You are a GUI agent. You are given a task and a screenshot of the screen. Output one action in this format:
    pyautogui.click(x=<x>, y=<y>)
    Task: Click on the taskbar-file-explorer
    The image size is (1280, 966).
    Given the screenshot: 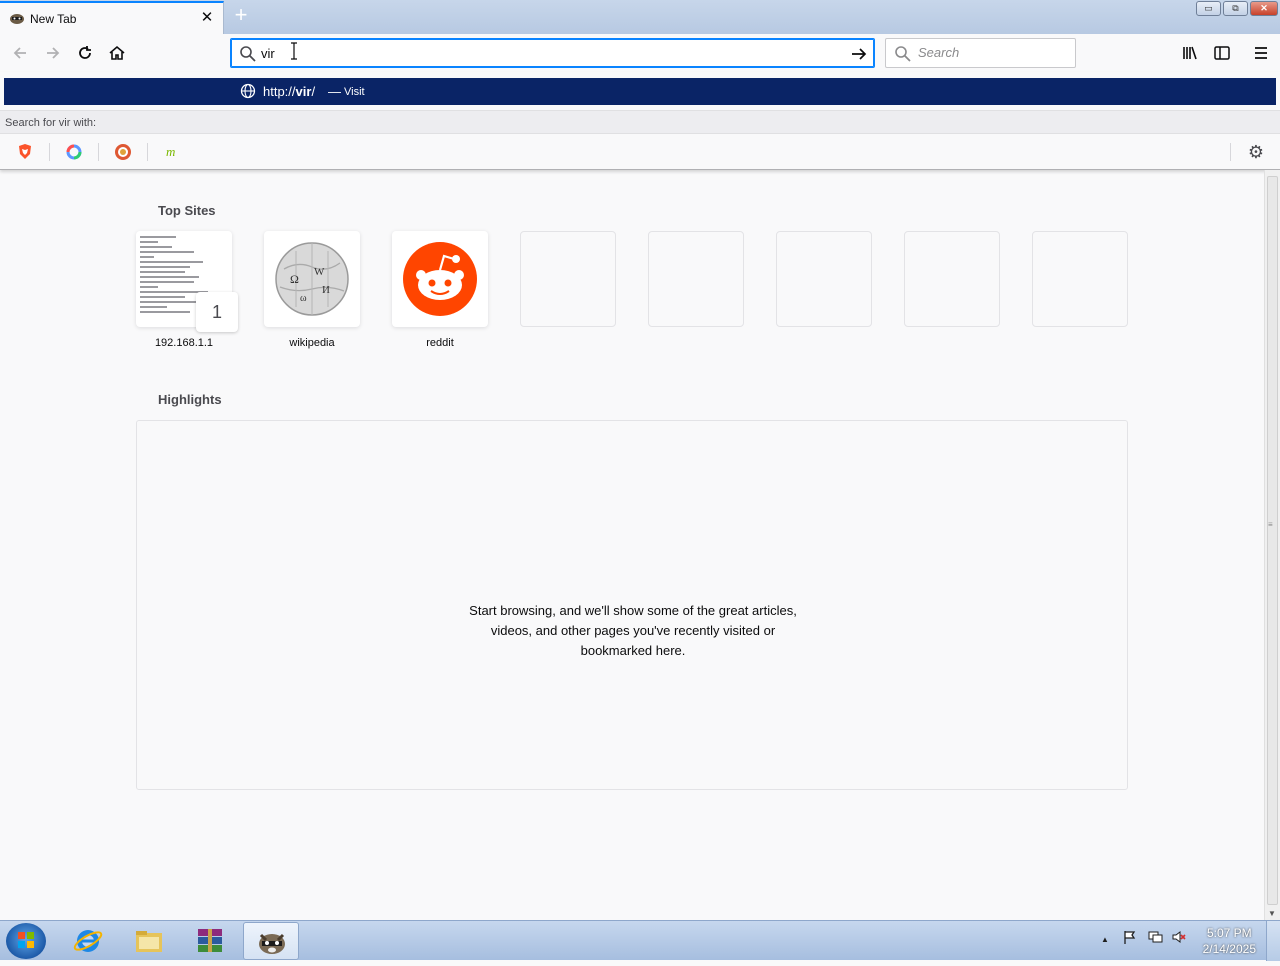 What is the action you would take?
    pyautogui.click(x=149, y=941)
    